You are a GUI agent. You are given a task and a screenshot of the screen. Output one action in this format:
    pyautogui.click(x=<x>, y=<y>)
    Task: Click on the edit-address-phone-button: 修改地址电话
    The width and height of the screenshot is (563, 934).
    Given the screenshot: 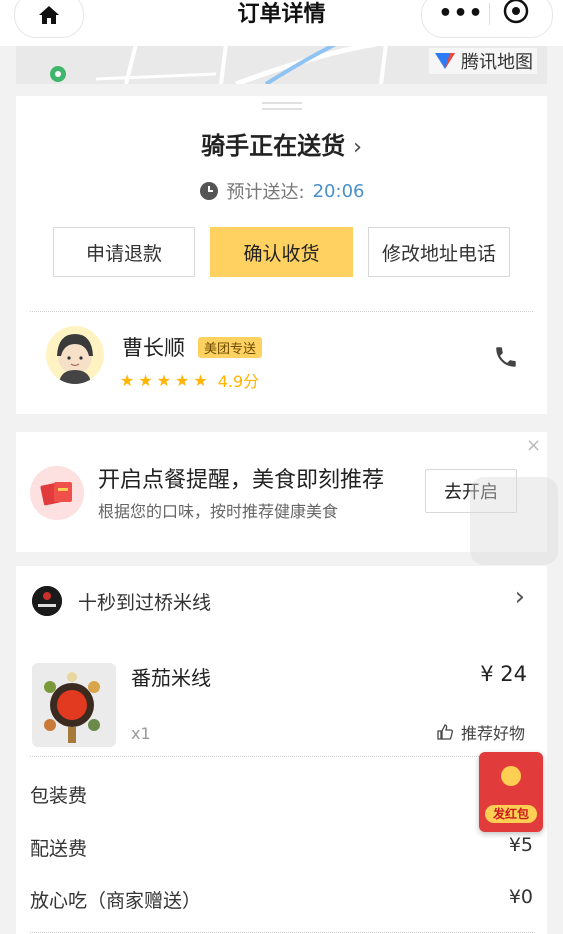 What is the action you would take?
    pyautogui.click(x=439, y=252)
    